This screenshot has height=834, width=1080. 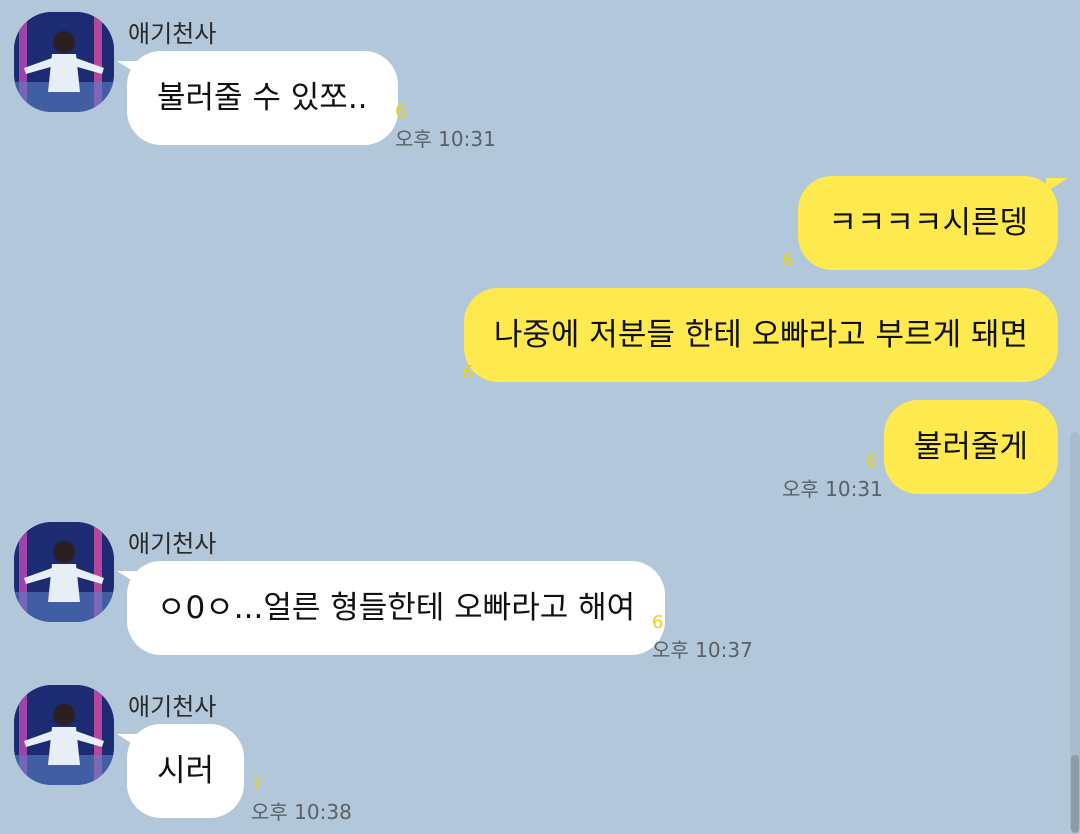 I want to click on message-bubble-incoming: 불러줄 수 있쪼.., so click(x=257, y=98).